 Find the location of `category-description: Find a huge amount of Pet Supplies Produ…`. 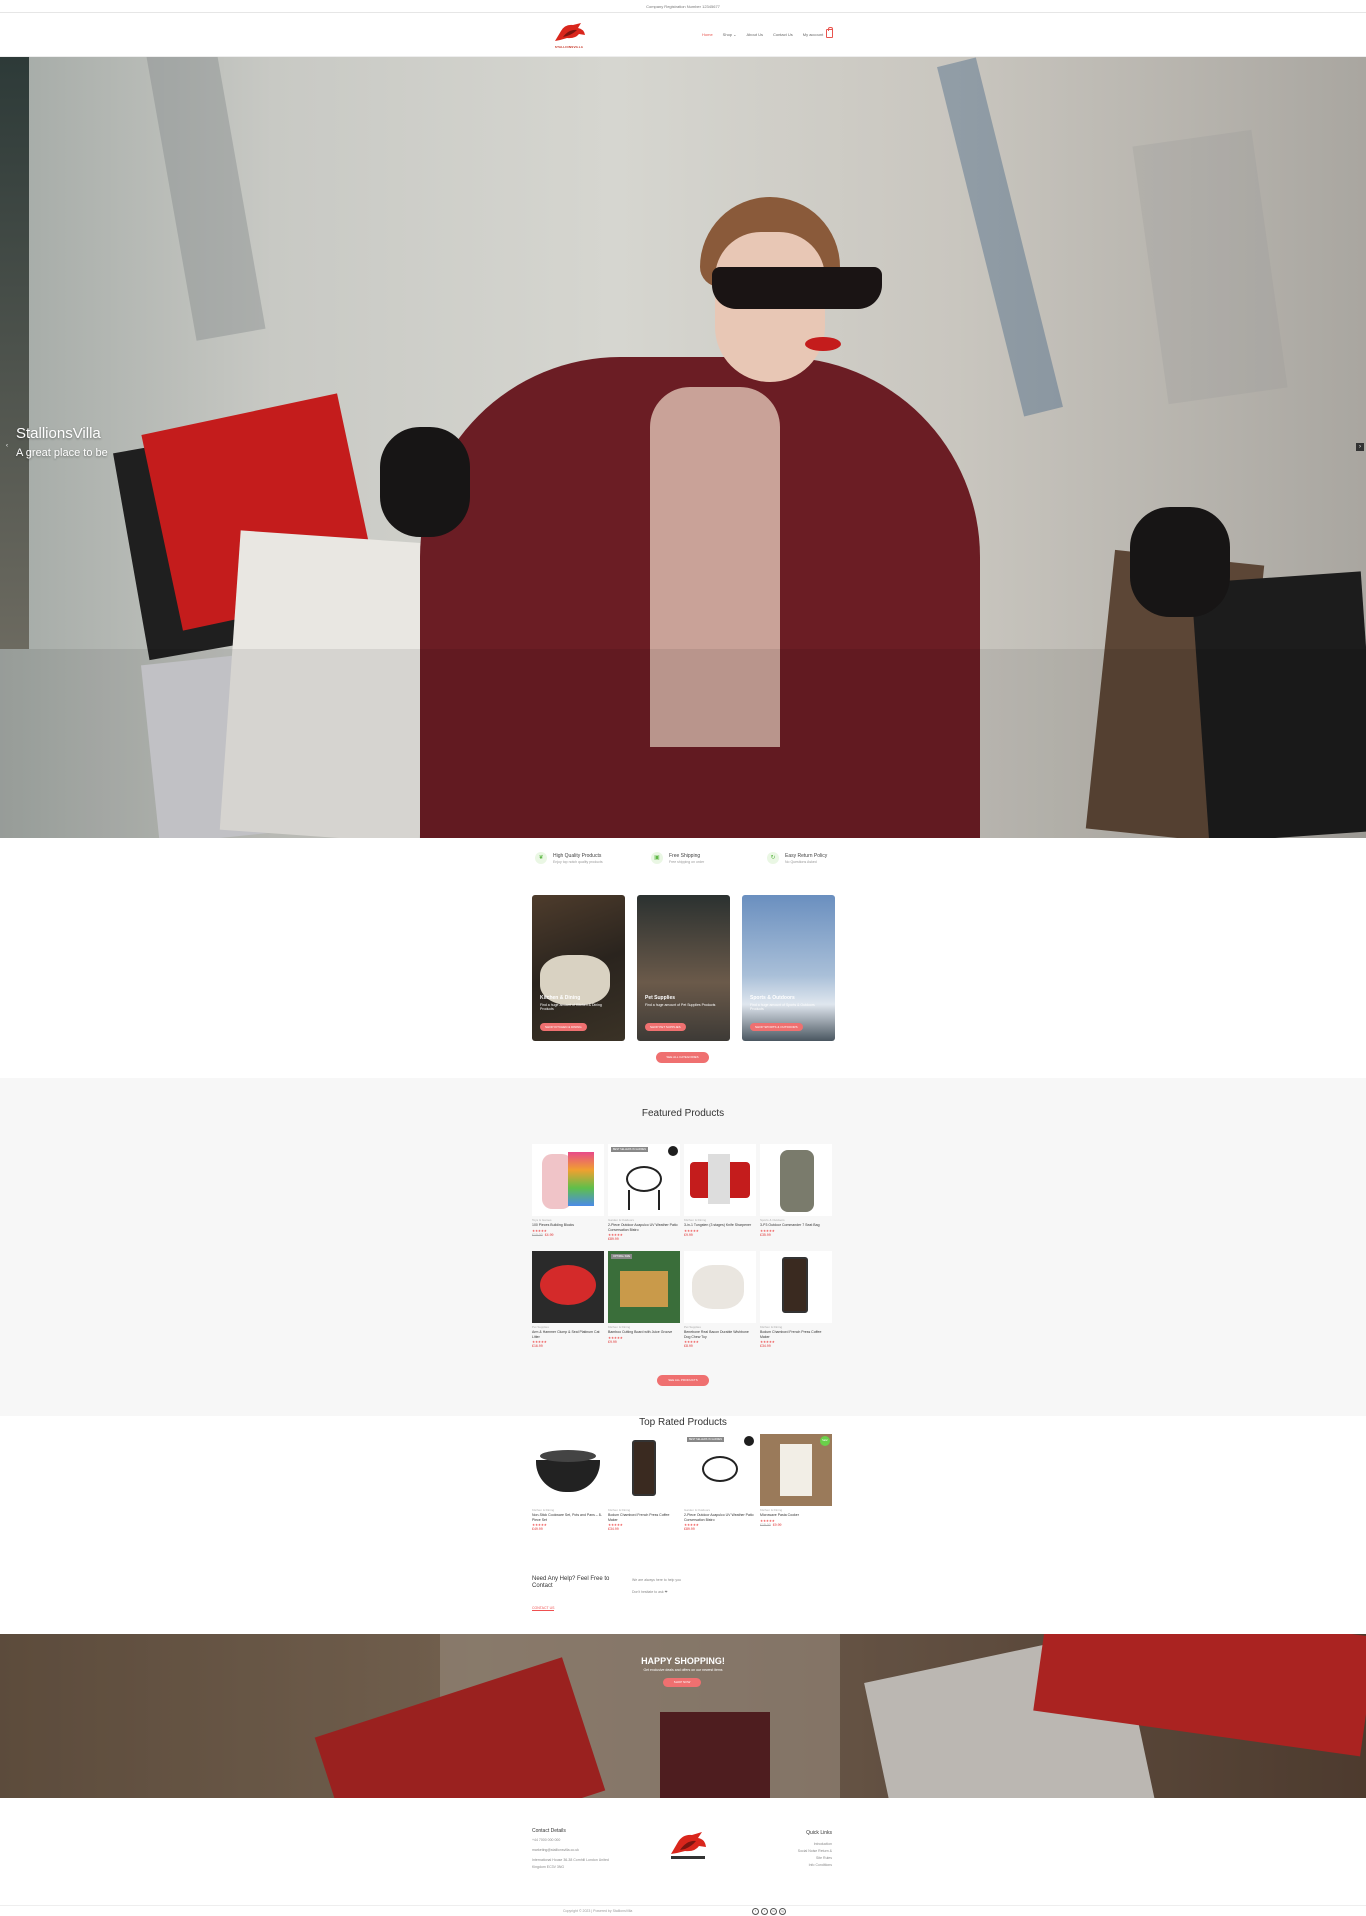

category-description: Find a huge amount of Pet Supplies Produ… is located at coordinates (680, 1005).